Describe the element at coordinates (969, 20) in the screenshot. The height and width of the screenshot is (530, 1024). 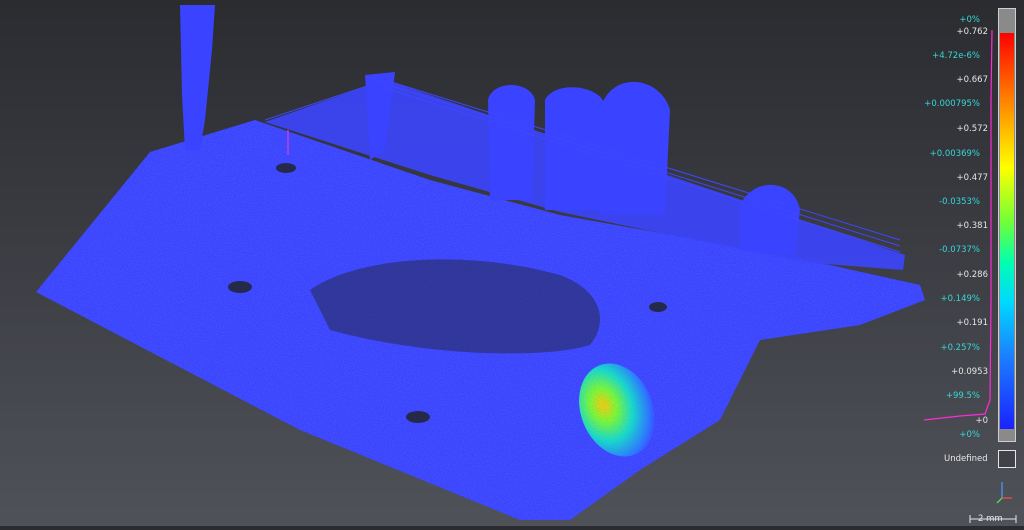
I see `scale-top-percent: +0%` at that location.